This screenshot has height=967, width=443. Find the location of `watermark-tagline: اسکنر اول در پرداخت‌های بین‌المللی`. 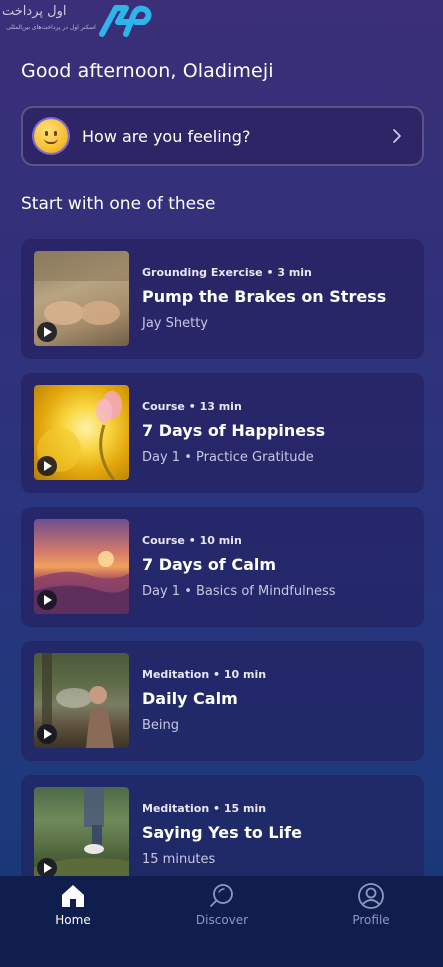

watermark-tagline: اسکنر اول در پرداخت‌های بین‌المللی is located at coordinates (51, 27).